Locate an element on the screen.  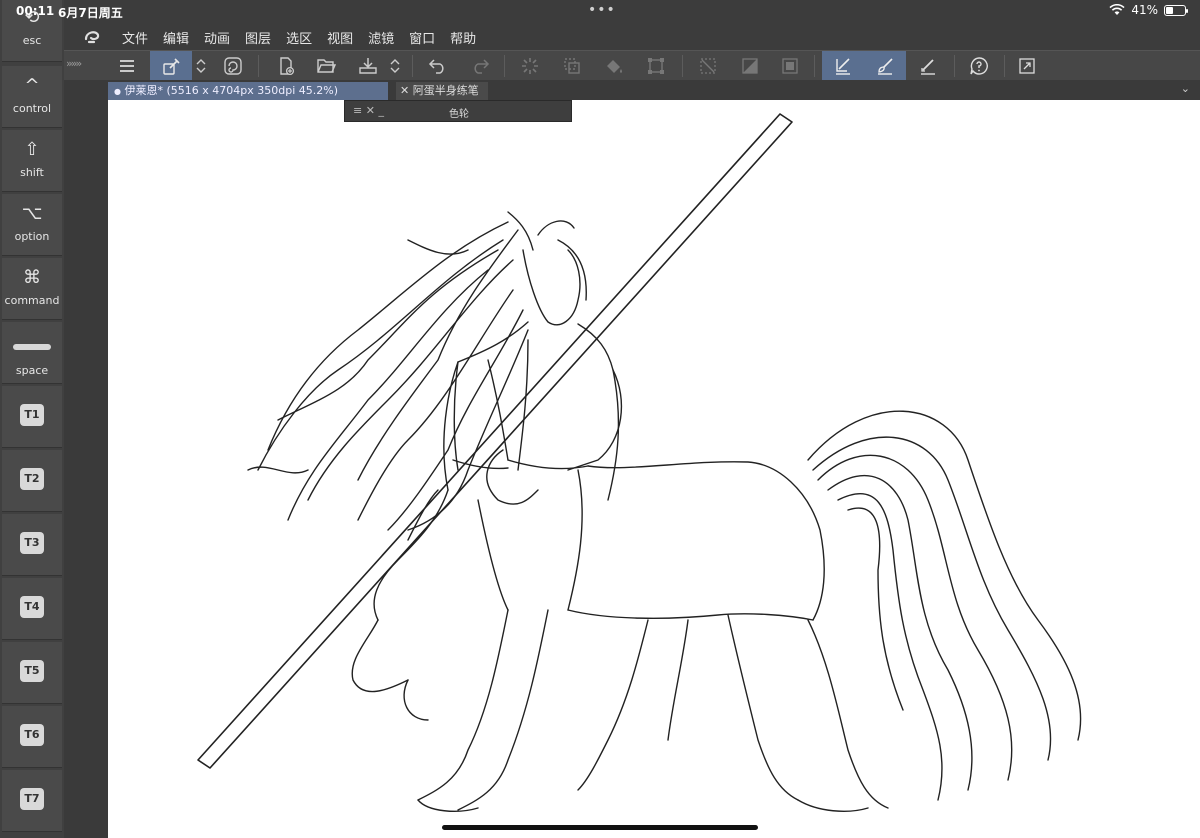
hamburger-menu-button is located at coordinates (127, 66).